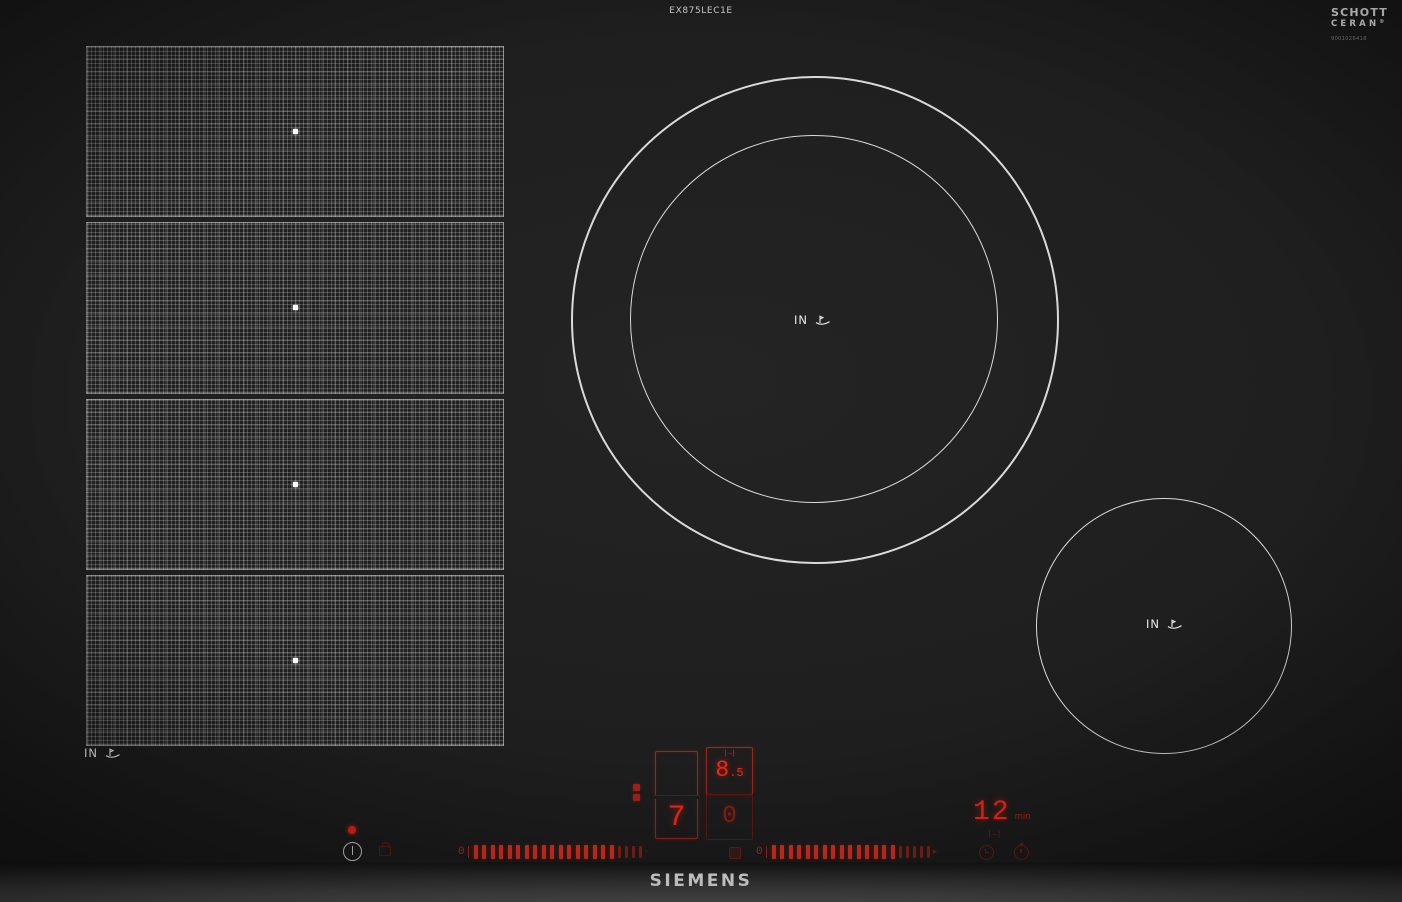 The image size is (1402, 902). Describe the element at coordinates (1164, 624) in the screenshot. I see `small-zone-induction-label: IN` at that location.